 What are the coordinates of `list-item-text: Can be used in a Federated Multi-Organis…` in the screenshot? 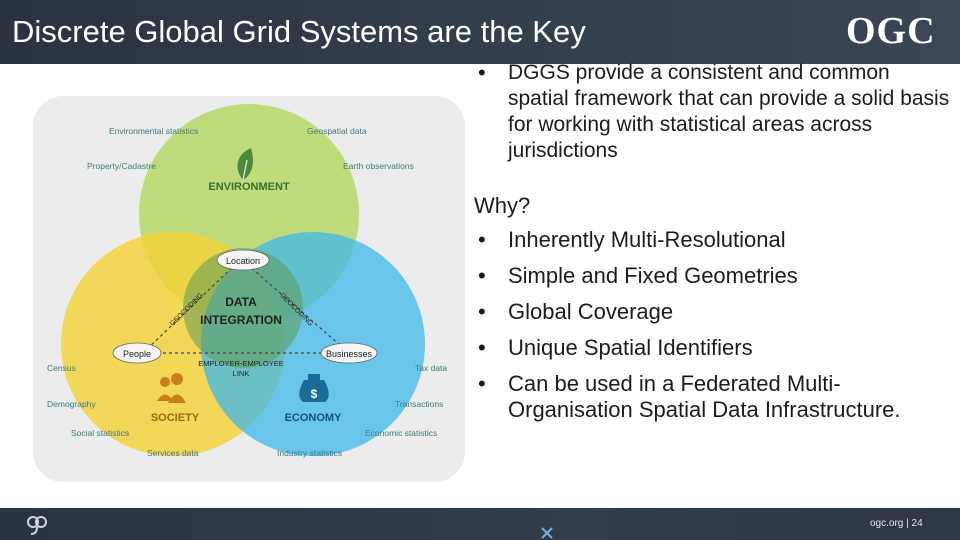 It's located at (704, 396).